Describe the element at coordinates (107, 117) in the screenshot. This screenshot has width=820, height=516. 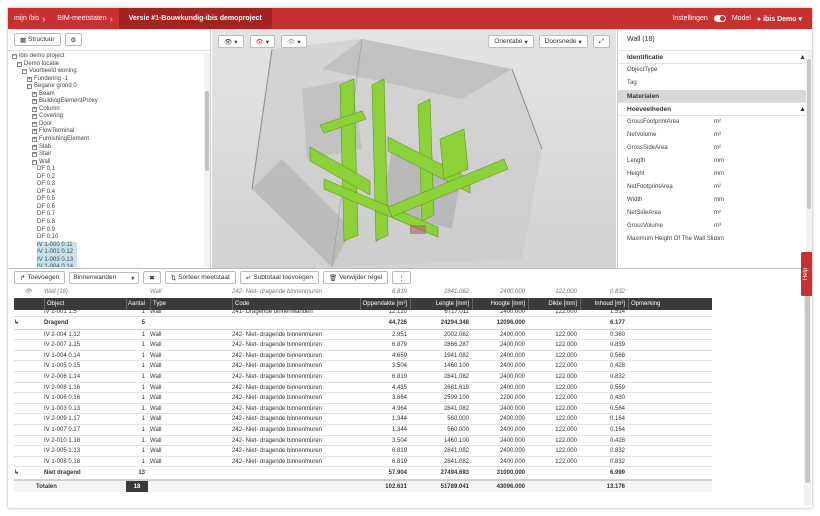
I see `tree-item: + Covering` at that location.